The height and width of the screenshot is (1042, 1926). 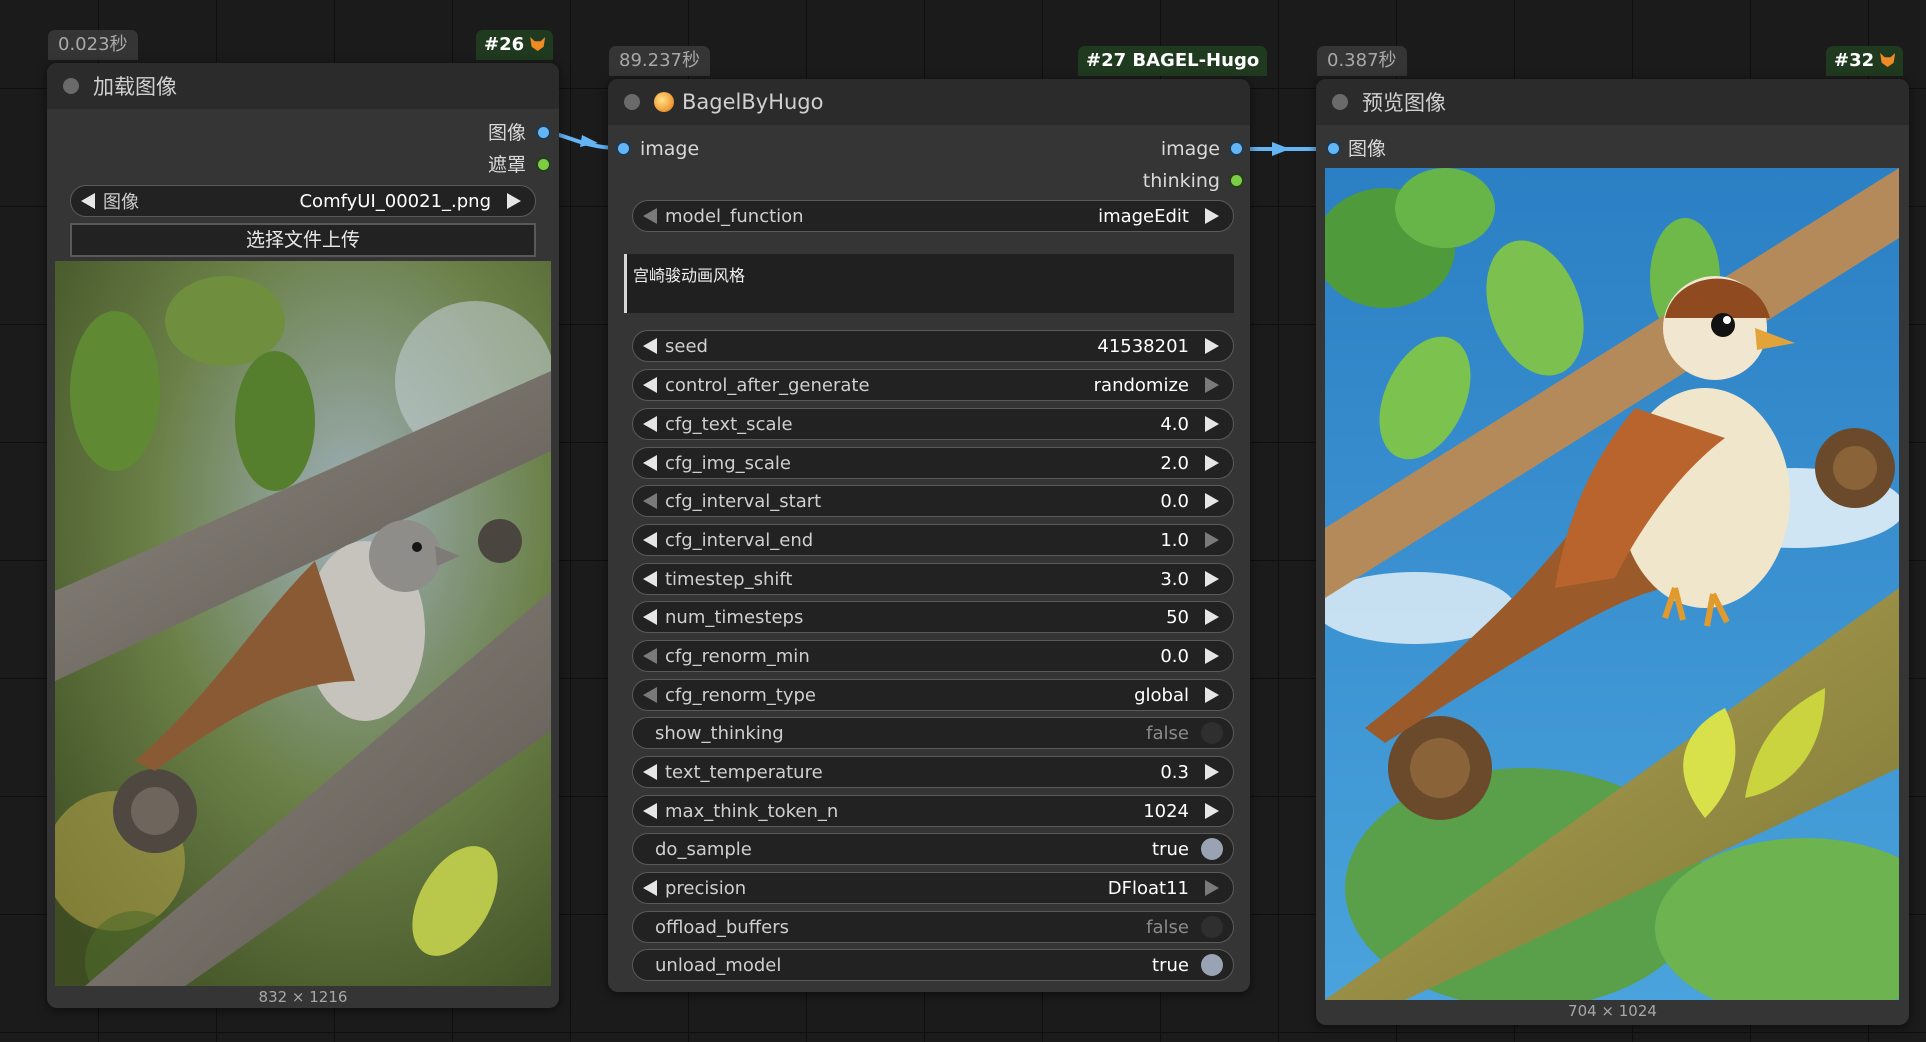 What do you see at coordinates (933, 927) in the screenshot?
I see `toggle-offload-buffers: offload_buffers false` at bounding box center [933, 927].